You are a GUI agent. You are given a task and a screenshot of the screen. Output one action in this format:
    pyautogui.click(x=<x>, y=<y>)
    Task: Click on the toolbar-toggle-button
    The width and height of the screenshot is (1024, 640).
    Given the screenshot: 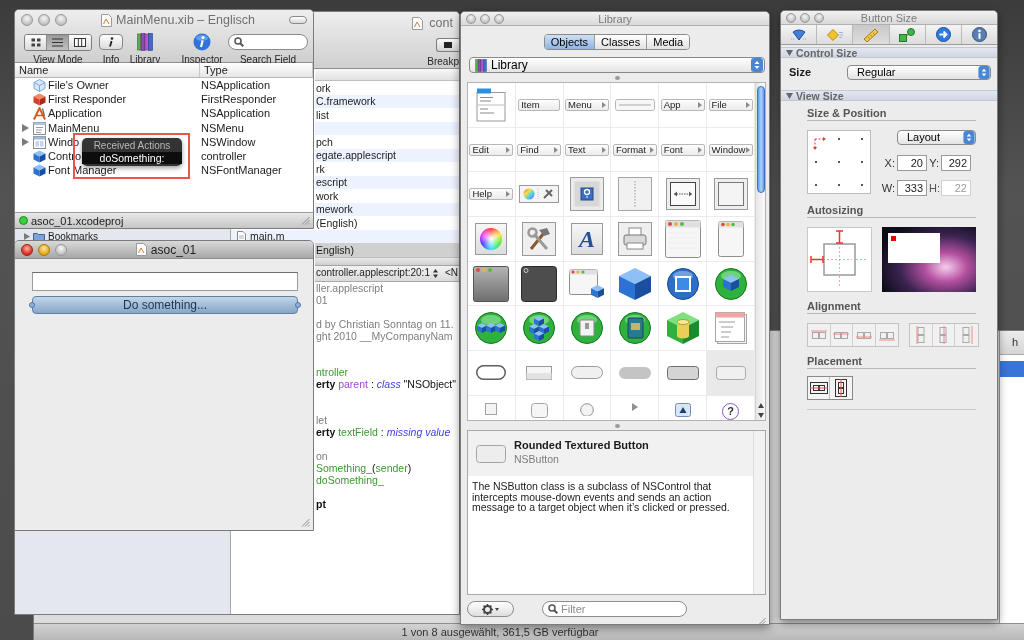 What is the action you would take?
    pyautogui.click(x=298, y=20)
    